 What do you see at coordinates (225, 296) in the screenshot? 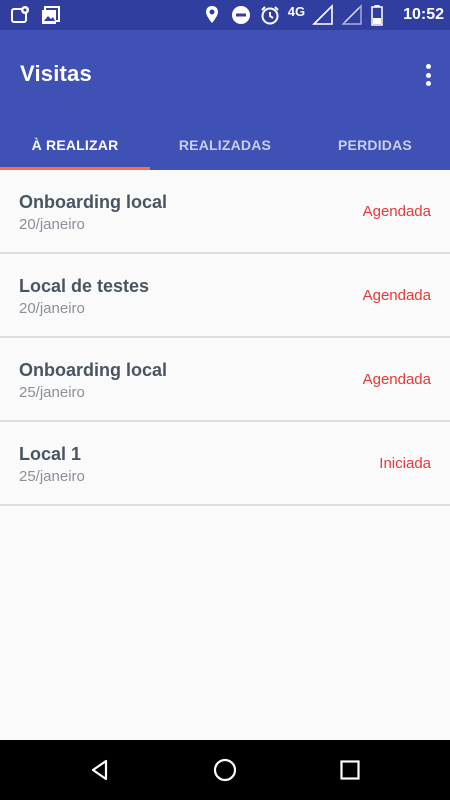
I see `list-item: Local de testes 20/janeiro Agendada` at bounding box center [225, 296].